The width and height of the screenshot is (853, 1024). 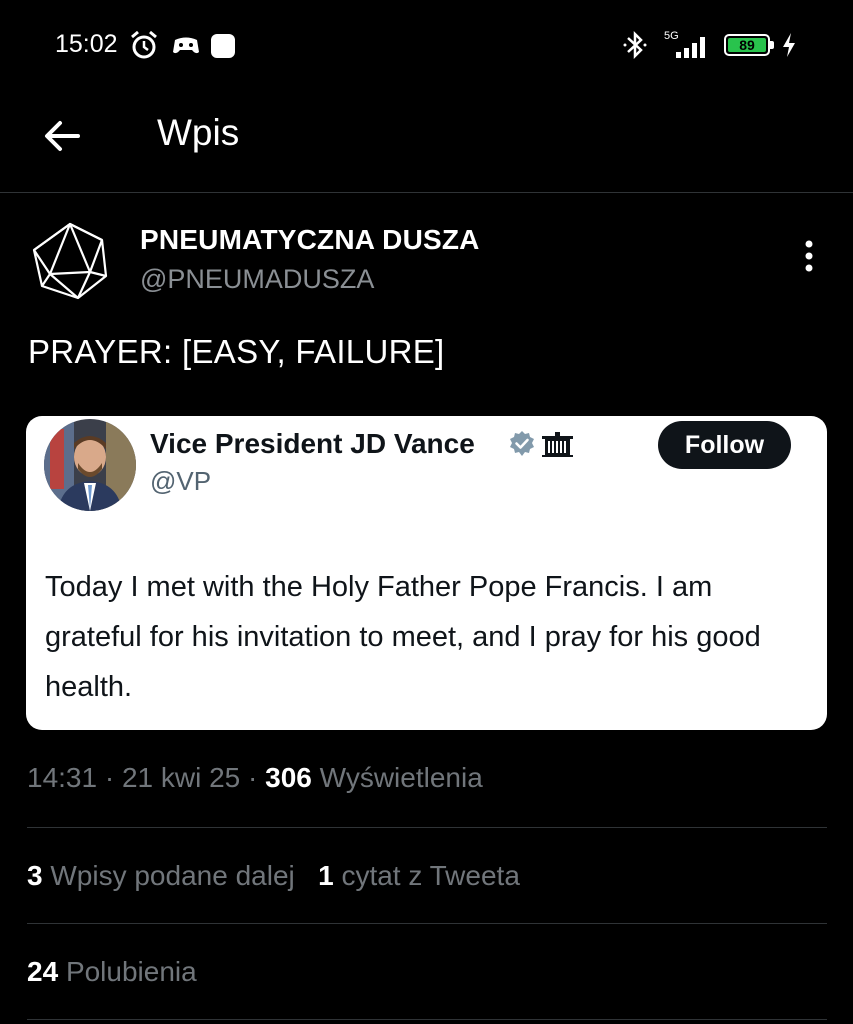 I want to click on app-notification-icon, so click(x=223, y=46).